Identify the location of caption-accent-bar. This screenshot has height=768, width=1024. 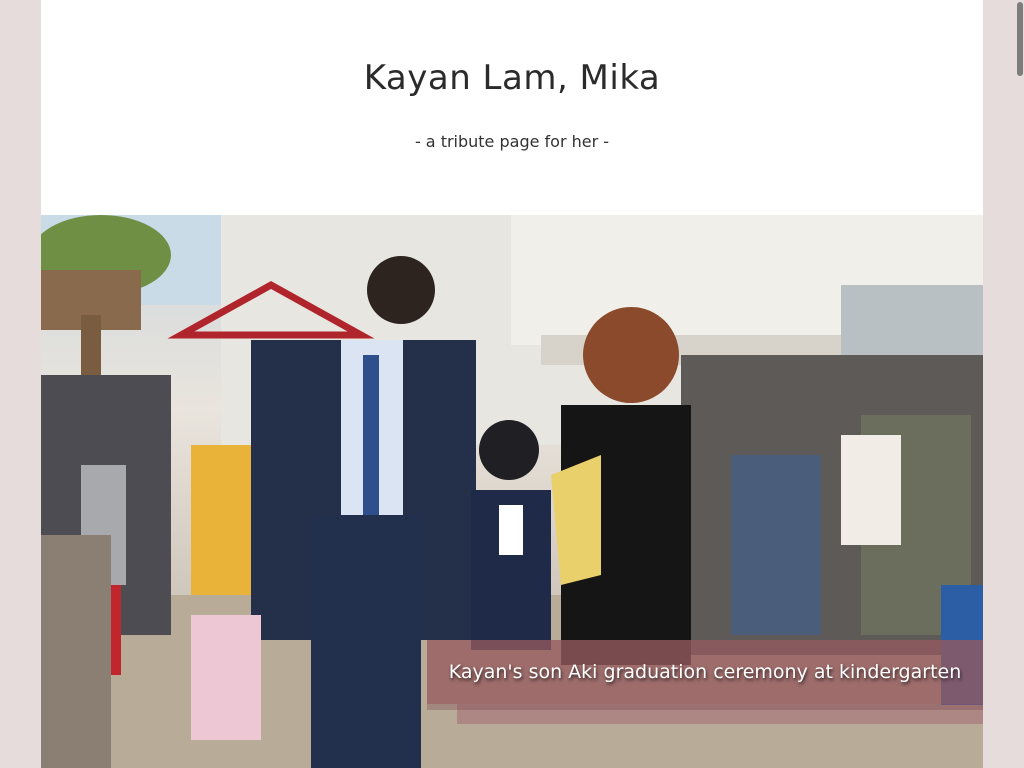
(720, 714).